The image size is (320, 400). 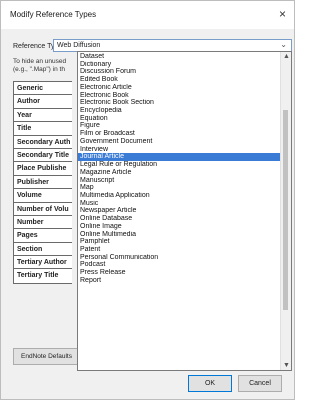 What do you see at coordinates (43, 275) in the screenshot?
I see `field-tertiary-title: Tertiary Title` at bounding box center [43, 275].